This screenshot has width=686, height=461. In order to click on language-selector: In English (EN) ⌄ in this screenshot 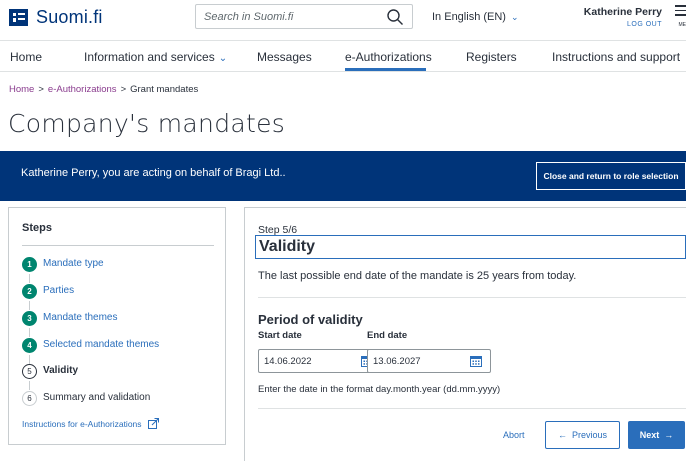, I will do `click(475, 17)`.